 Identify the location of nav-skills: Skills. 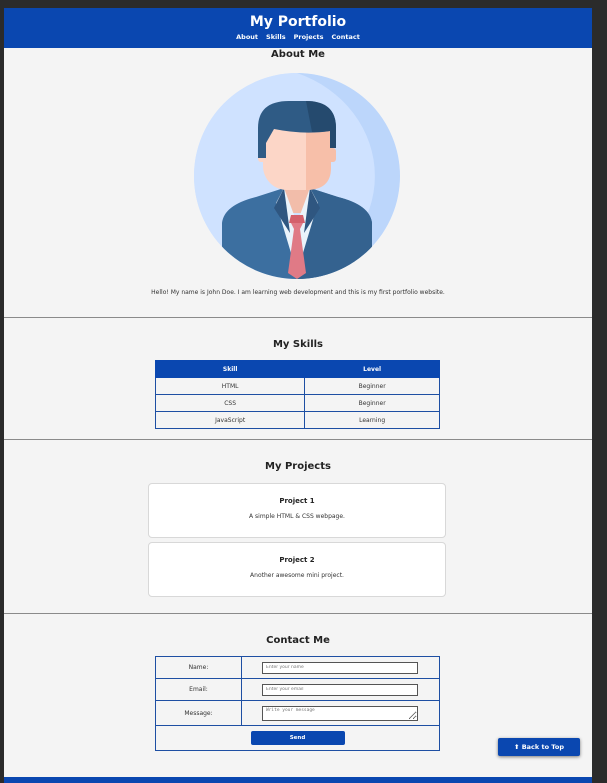
(276, 37).